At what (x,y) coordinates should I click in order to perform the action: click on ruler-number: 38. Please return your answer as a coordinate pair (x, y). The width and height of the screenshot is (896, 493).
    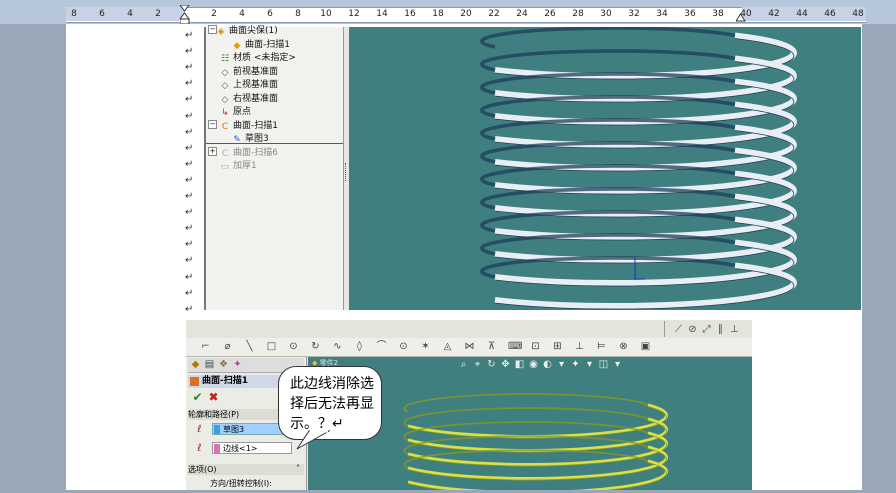
    Looking at the image, I should click on (718, 14).